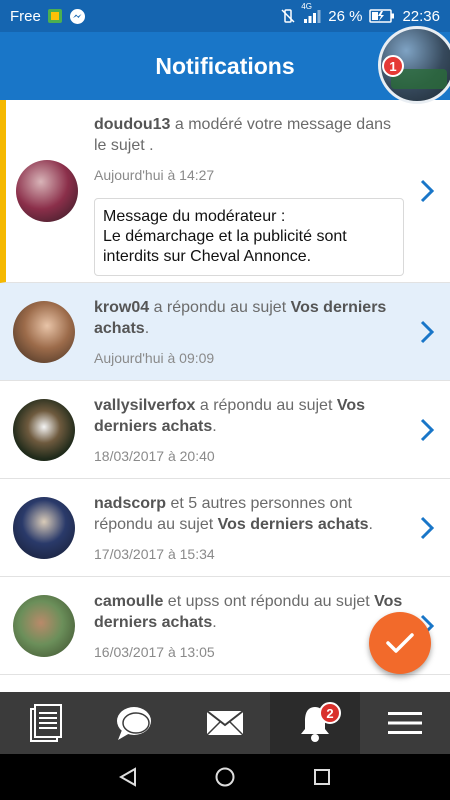 Image resolution: width=450 pixels, height=800 pixels. What do you see at coordinates (128, 777) in the screenshot?
I see `back-icon` at bounding box center [128, 777].